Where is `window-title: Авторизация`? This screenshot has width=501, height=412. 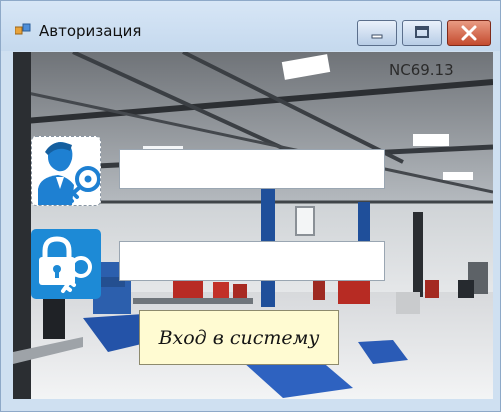
window-title: Авторизация is located at coordinates (90, 31).